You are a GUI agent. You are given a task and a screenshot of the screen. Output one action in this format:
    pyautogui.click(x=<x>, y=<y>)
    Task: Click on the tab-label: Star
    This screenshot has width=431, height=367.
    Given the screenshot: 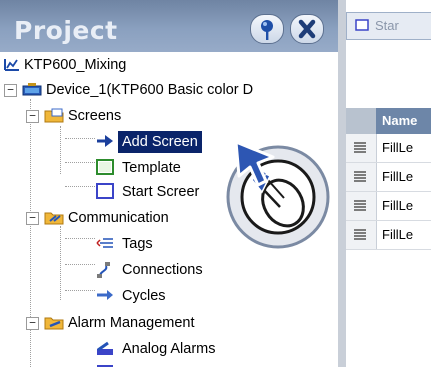 What is the action you would take?
    pyautogui.click(x=387, y=25)
    